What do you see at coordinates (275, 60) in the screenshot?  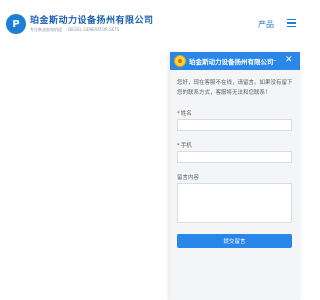 I see `minimize-icon: –` at bounding box center [275, 60].